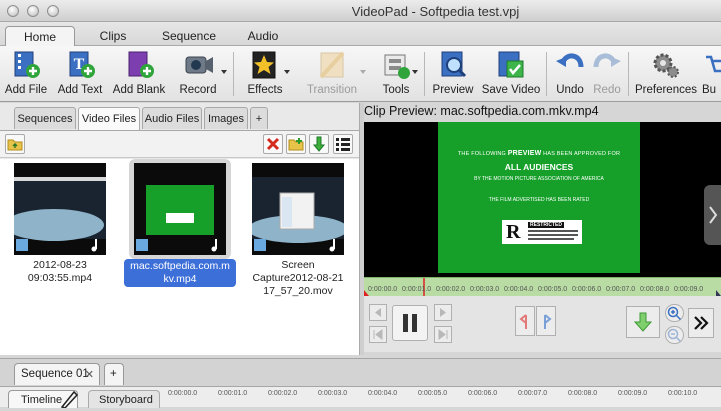 Image resolution: width=721 pixels, height=411 pixels. Describe the element at coordinates (417, 289) in the screenshot. I see `preview-tick-1: 0:00:01.0` at that location.